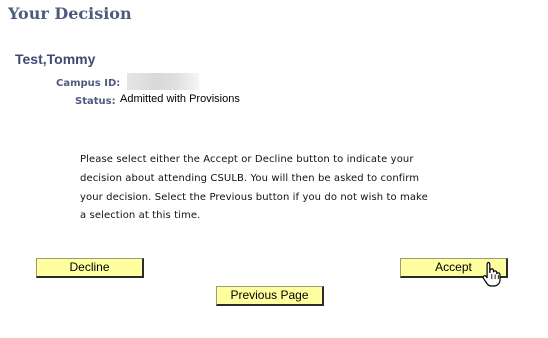 The height and width of the screenshot is (338, 548). Describe the element at coordinates (180, 99) in the screenshot. I see `status-value: Admitted with Provisions` at that location.